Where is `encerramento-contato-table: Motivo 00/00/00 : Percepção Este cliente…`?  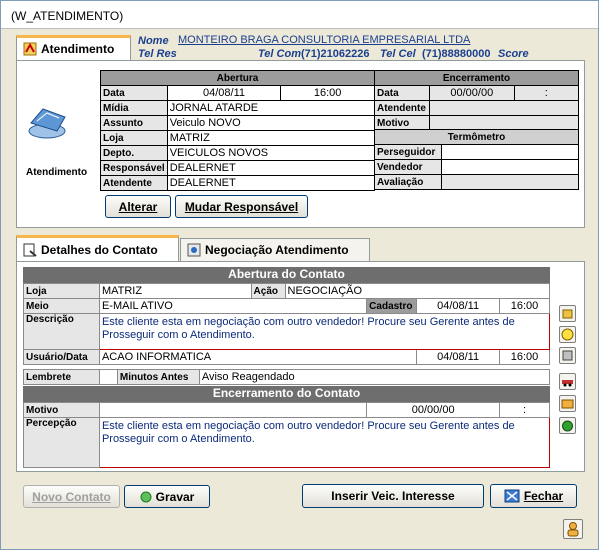 encerramento-contato-table: Motivo 00/00/00 : Percepção Este cliente… is located at coordinates (287, 435).